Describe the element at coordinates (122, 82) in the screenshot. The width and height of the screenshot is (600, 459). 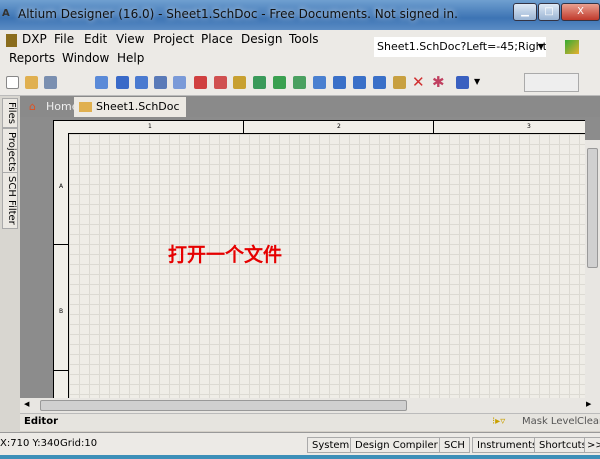
I see `bus-icon` at that location.